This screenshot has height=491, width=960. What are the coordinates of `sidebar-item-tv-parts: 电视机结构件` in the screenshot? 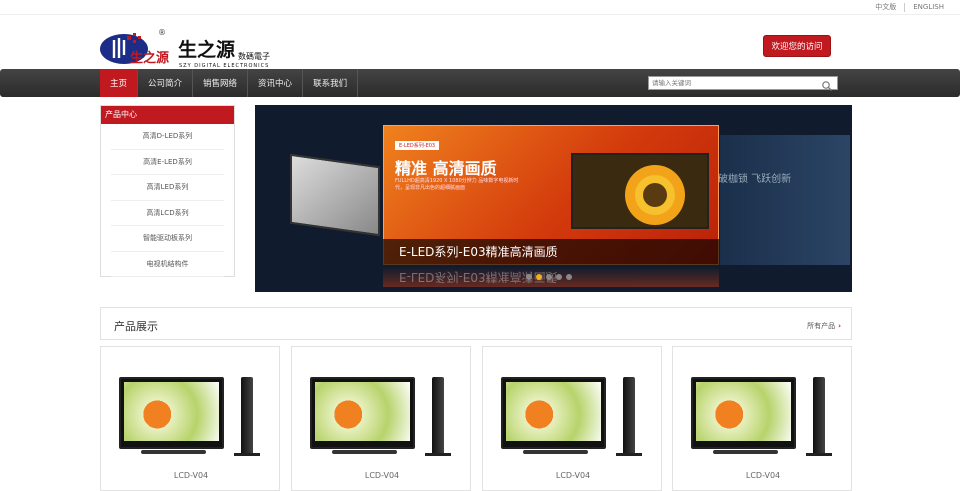 It's located at (167, 264).